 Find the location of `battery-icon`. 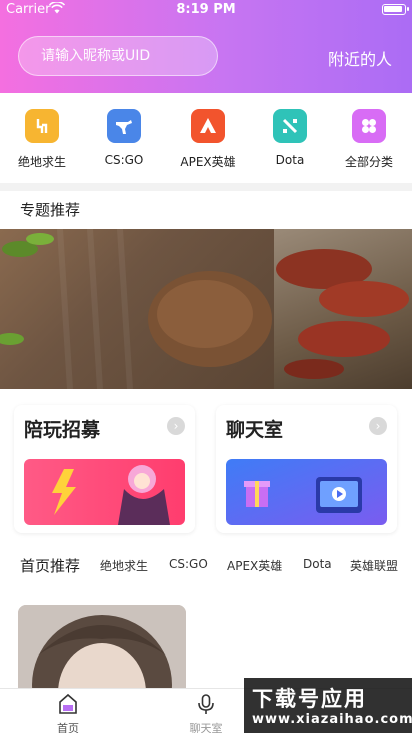

battery-icon is located at coordinates (395, 9).